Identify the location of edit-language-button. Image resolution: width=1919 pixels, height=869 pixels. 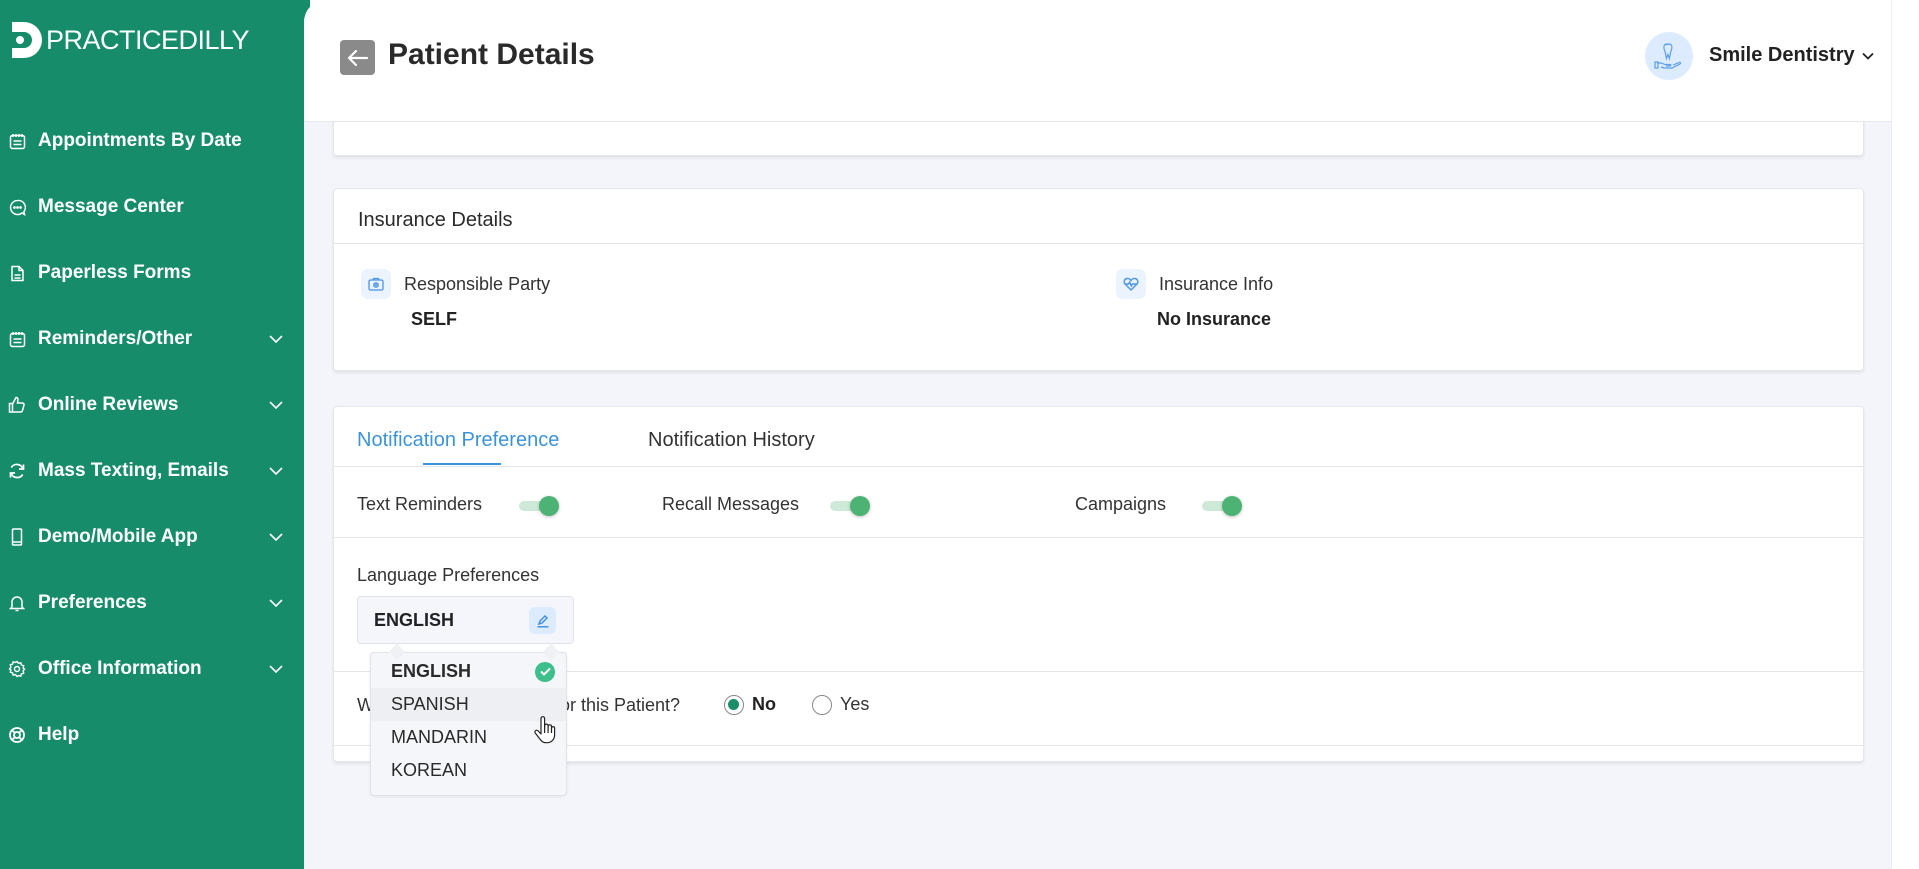
(542, 620).